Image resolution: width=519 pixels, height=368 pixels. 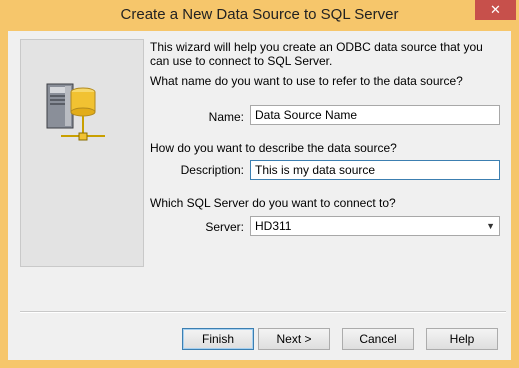 I want to click on cancel-button: Cancel, so click(x=378, y=339).